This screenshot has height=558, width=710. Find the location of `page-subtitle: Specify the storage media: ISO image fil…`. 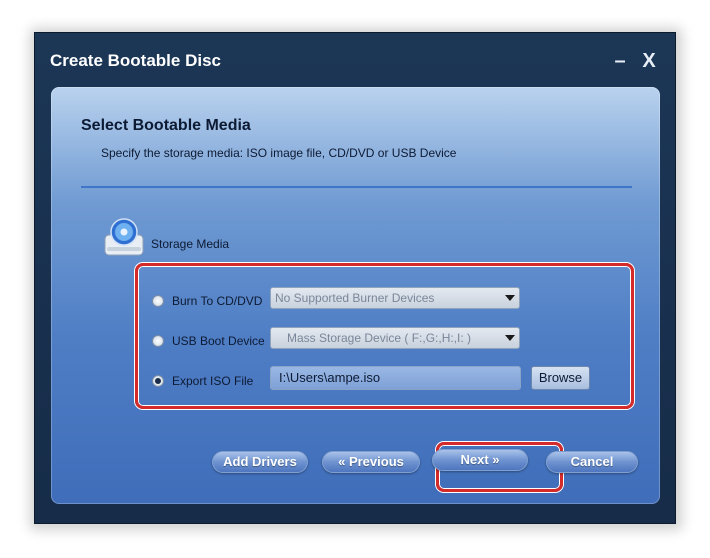

page-subtitle: Specify the storage media: ISO image fil… is located at coordinates (279, 153).